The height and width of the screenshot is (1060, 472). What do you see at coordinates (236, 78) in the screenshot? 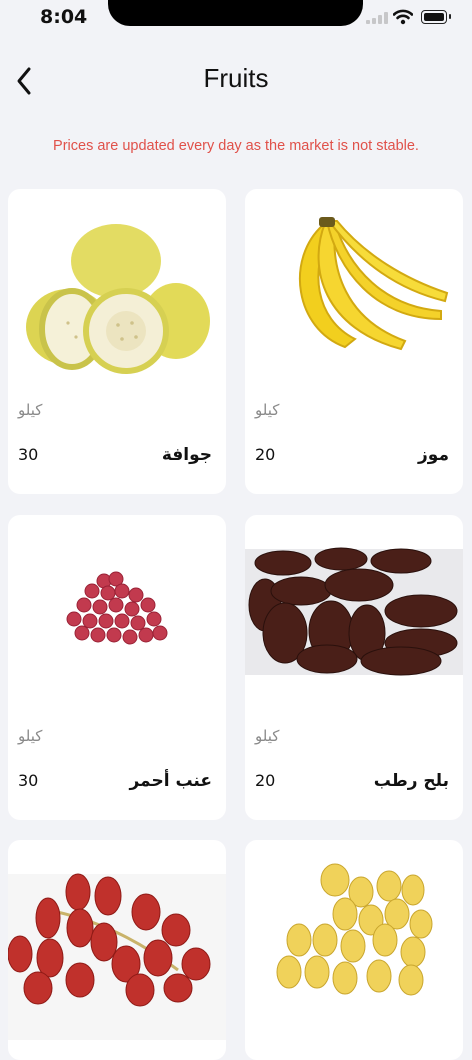
I see `page-title: Fruits` at bounding box center [236, 78].